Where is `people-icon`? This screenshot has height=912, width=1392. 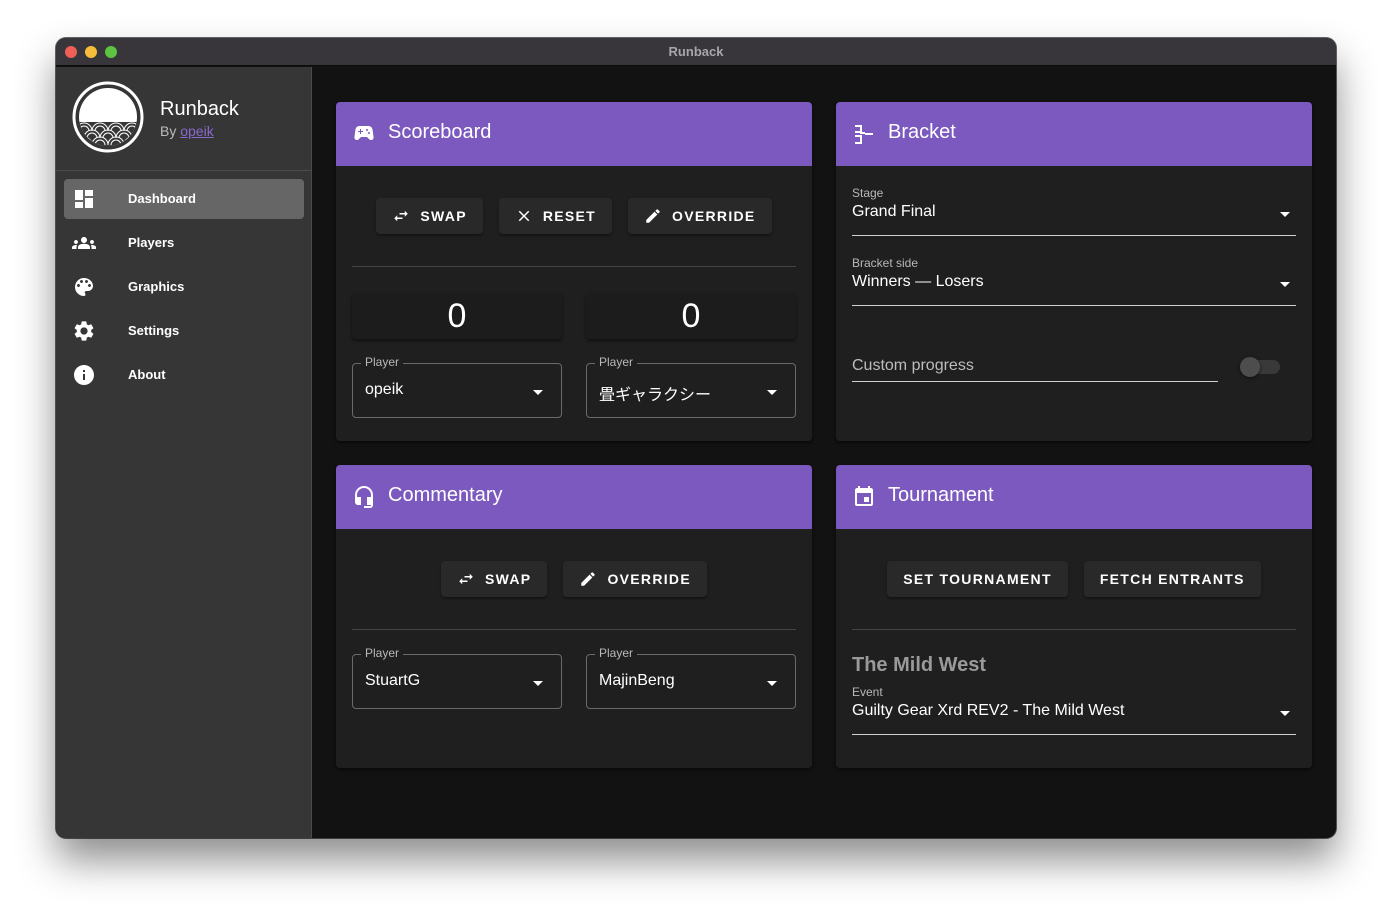 people-icon is located at coordinates (84, 243).